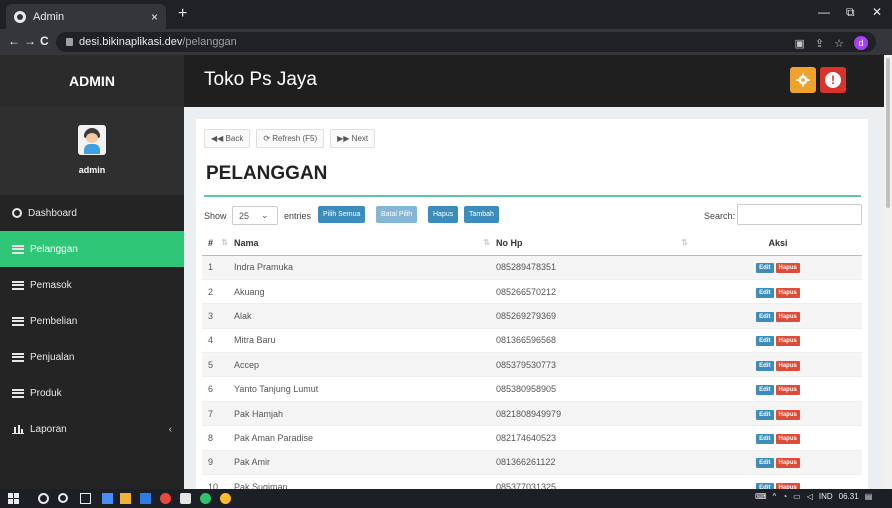 This screenshot has width=892, height=508. I want to click on share-icon: ⇪, so click(819, 43).